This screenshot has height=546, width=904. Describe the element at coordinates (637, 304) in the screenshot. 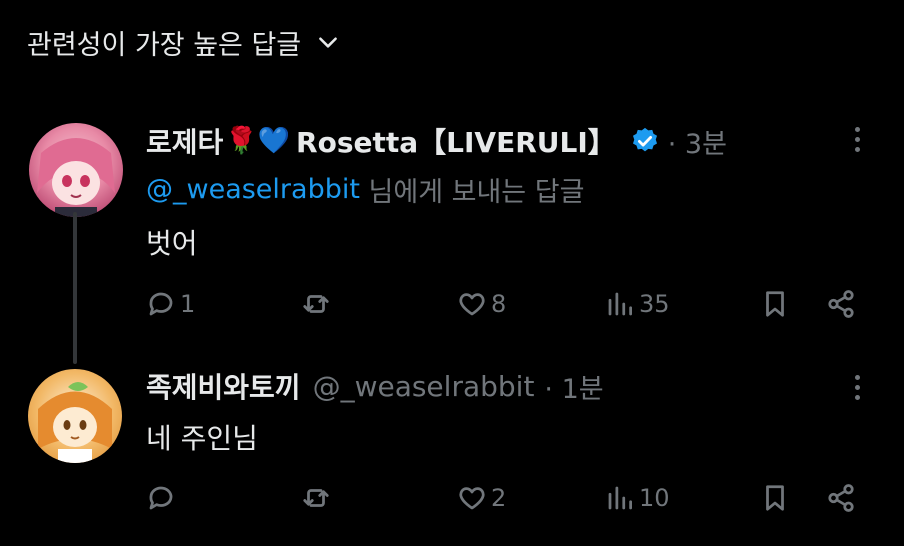

I see `views-button: 35` at that location.